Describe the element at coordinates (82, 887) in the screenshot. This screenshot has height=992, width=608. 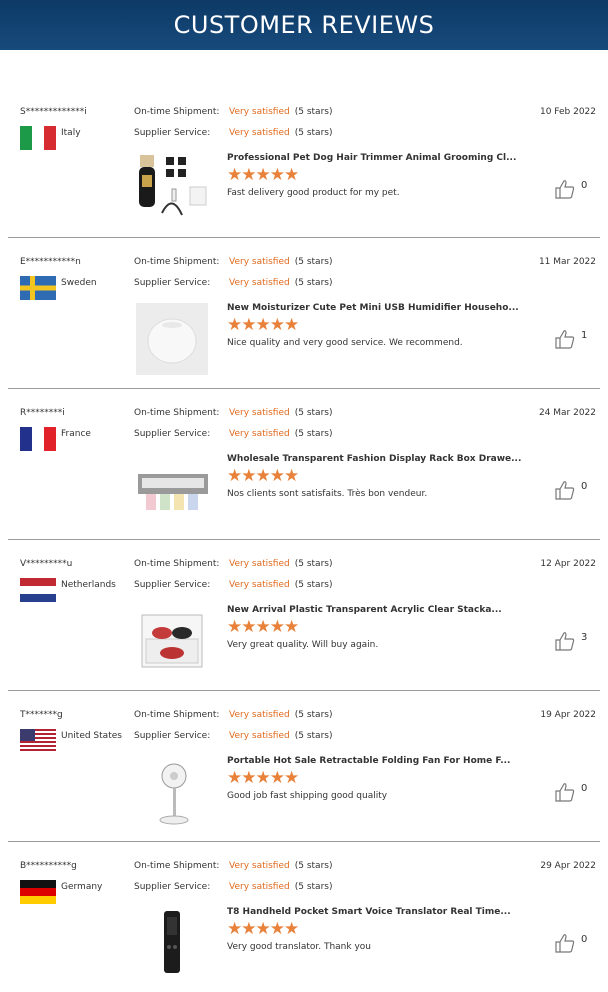
I see `reviewer-country: Germany` at that location.